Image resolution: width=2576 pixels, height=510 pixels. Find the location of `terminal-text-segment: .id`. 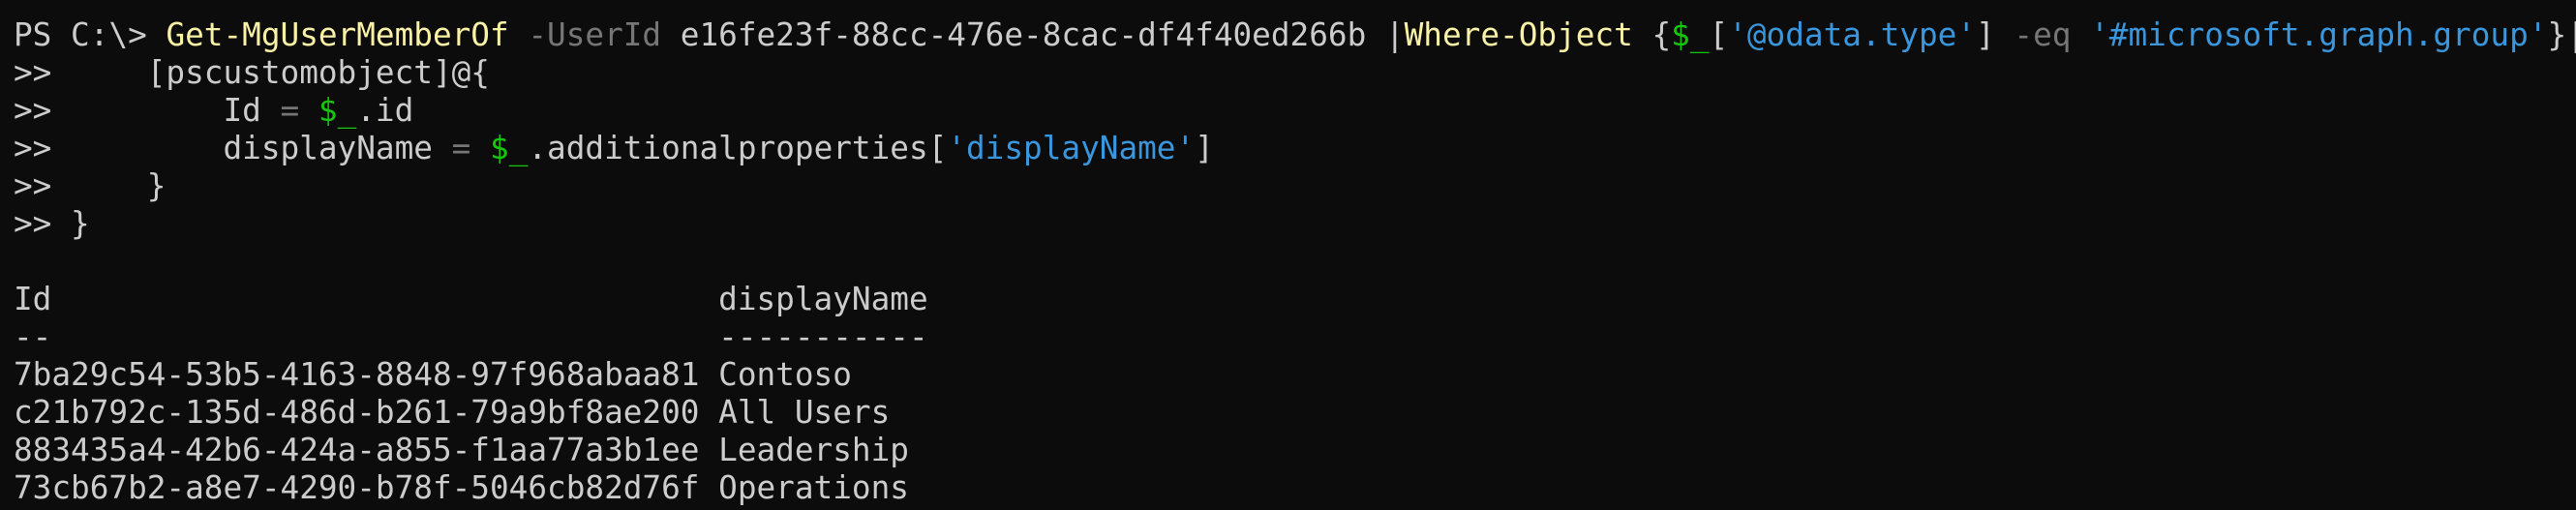

terminal-text-segment: .id is located at coordinates (385, 111).